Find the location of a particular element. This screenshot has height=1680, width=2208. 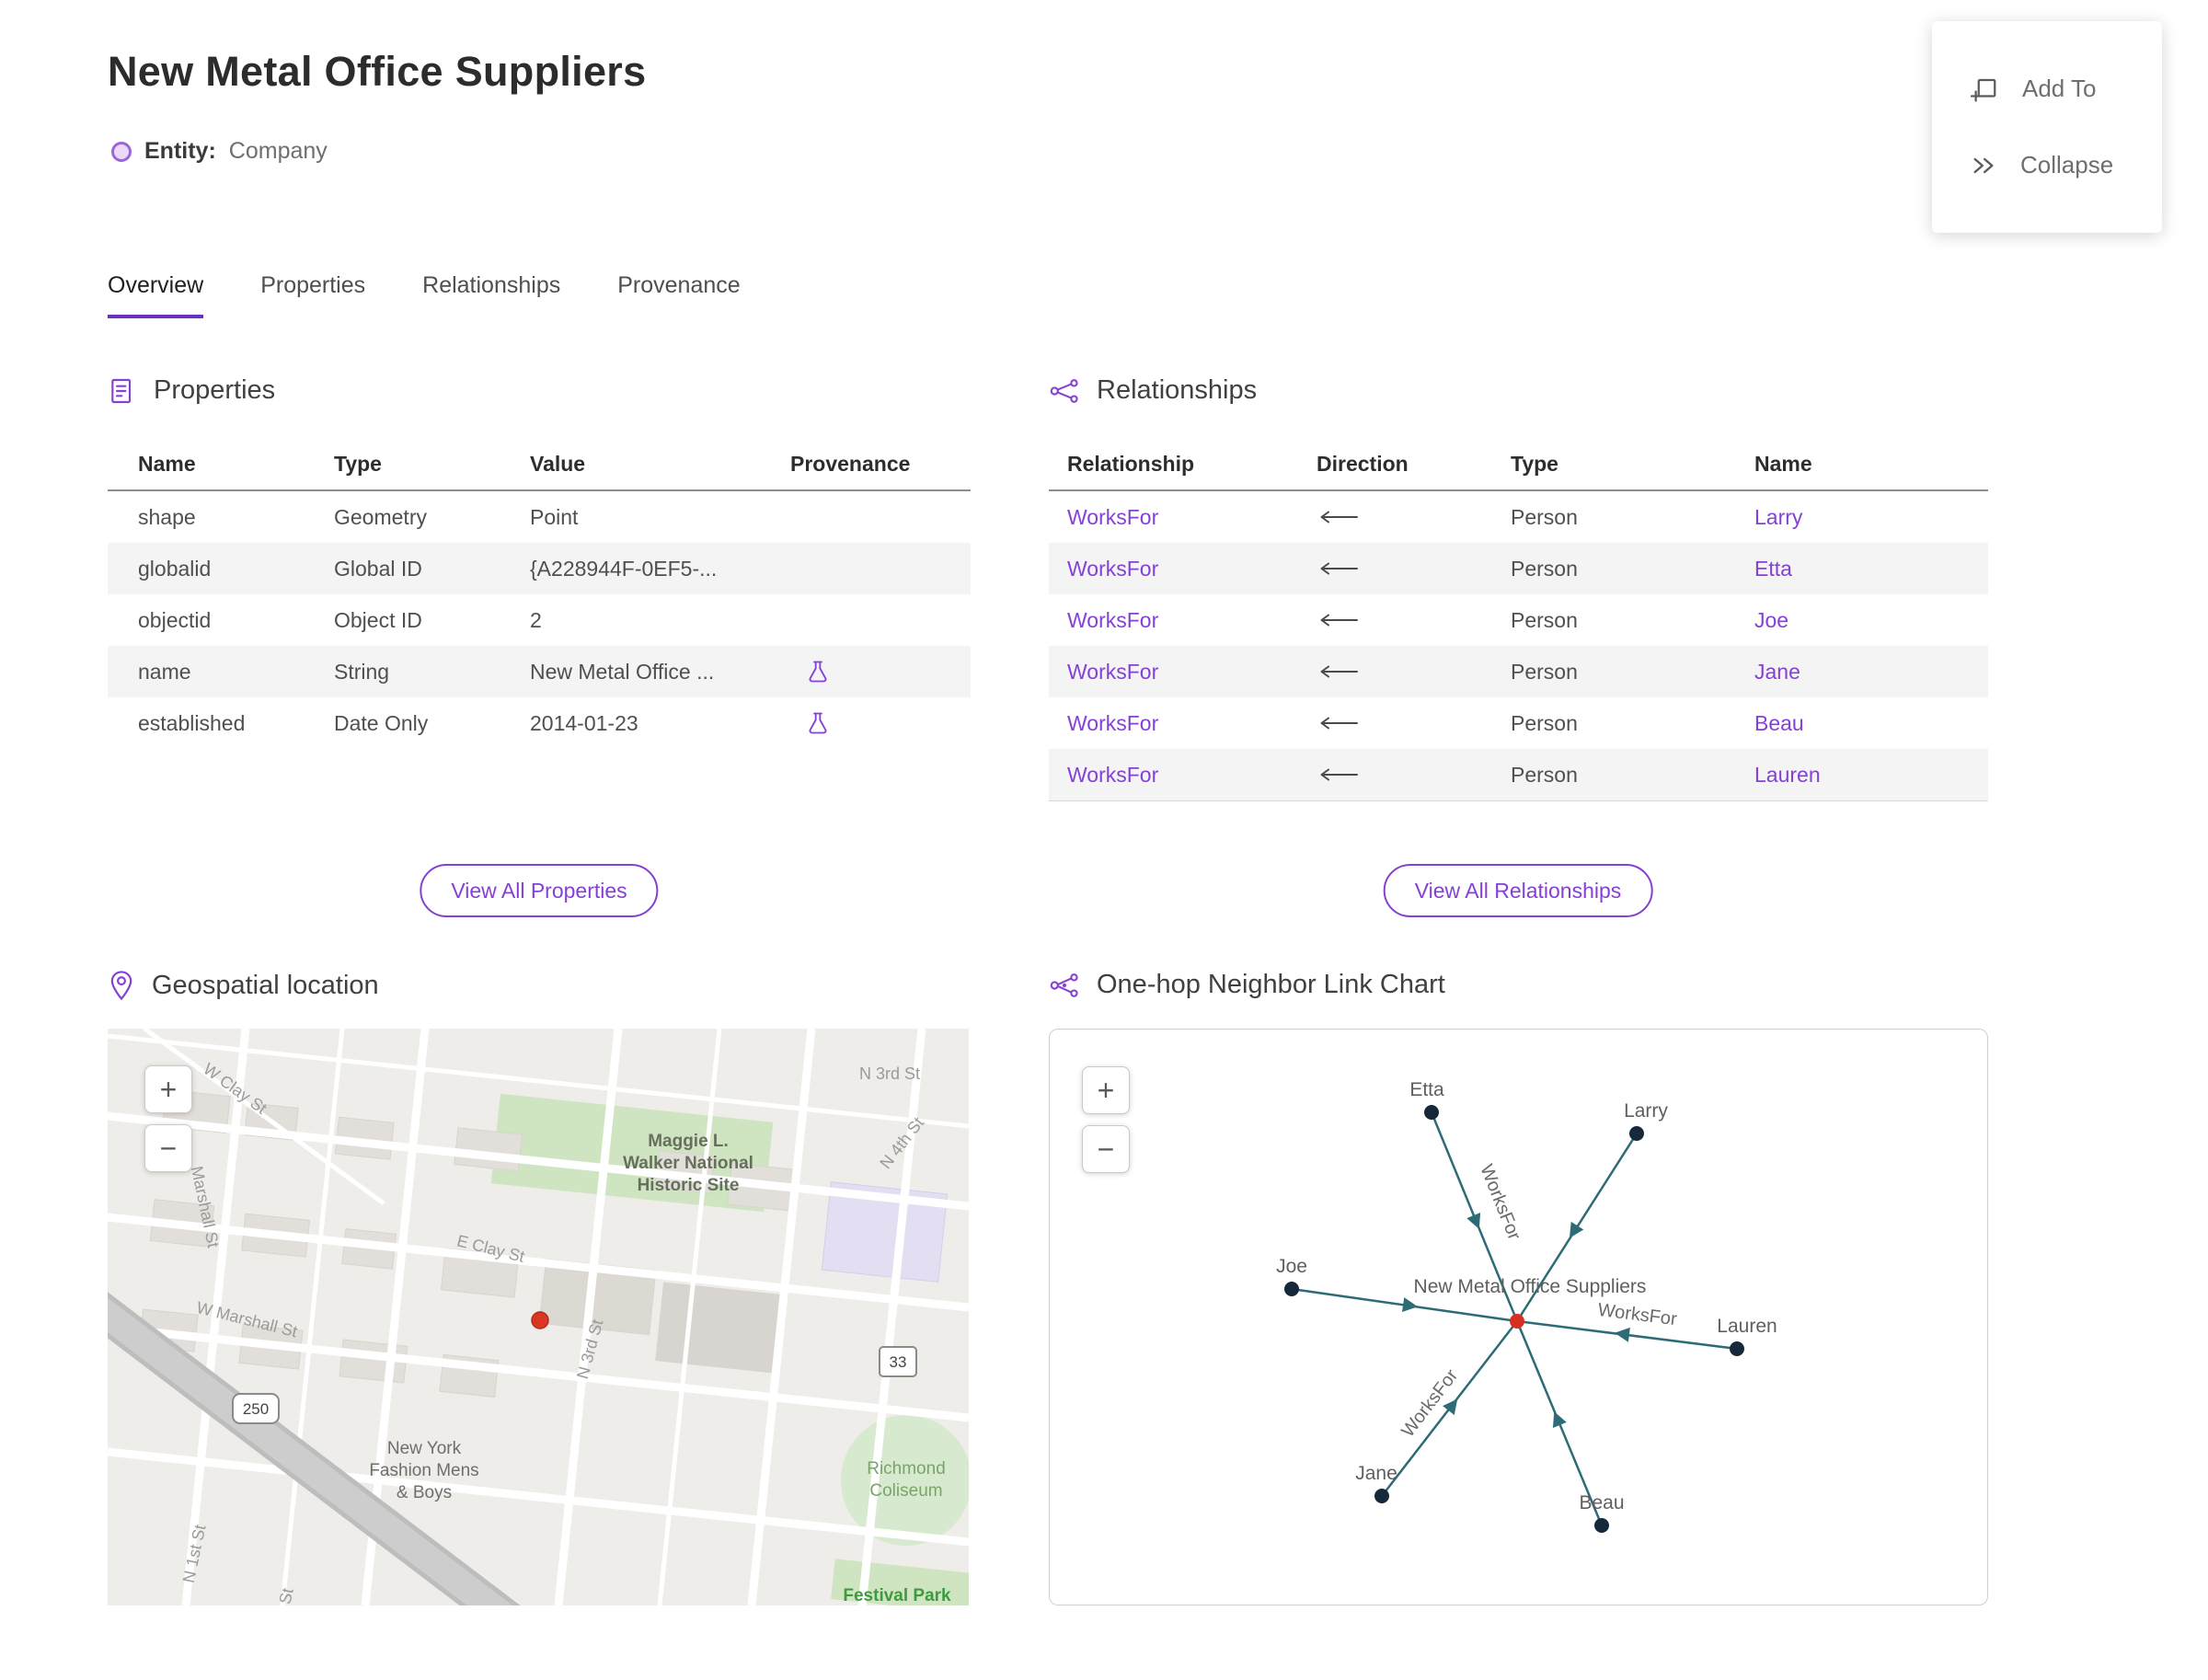

properties-section-heading: Properties is located at coordinates (191, 390).